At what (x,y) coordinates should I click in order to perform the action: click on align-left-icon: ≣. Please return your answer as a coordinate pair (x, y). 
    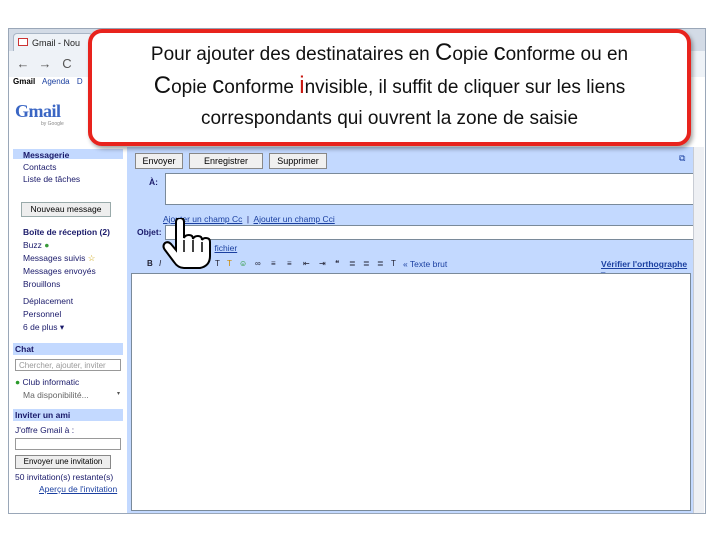
    Looking at the image, I should click on (352, 263).